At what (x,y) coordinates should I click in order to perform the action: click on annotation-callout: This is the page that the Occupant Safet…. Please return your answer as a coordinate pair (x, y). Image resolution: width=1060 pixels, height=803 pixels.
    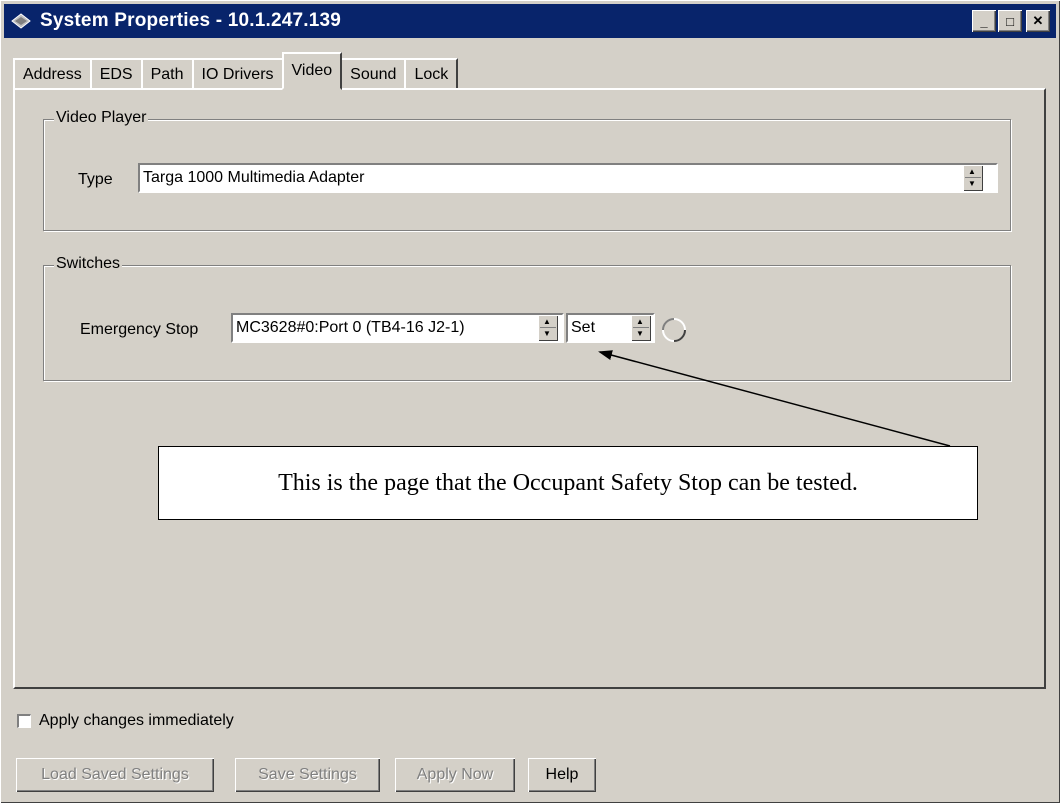
    Looking at the image, I should click on (568, 483).